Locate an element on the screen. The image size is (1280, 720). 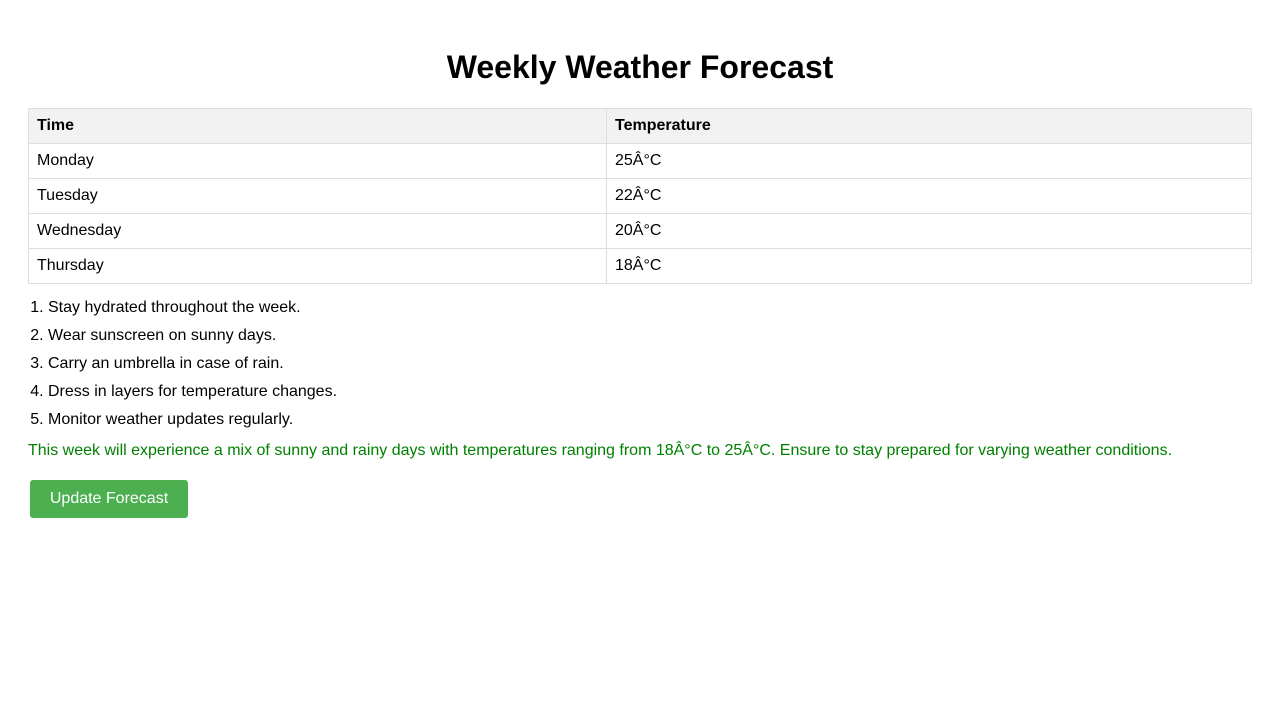
temperature-cell: 20Â°C is located at coordinates (929, 231).